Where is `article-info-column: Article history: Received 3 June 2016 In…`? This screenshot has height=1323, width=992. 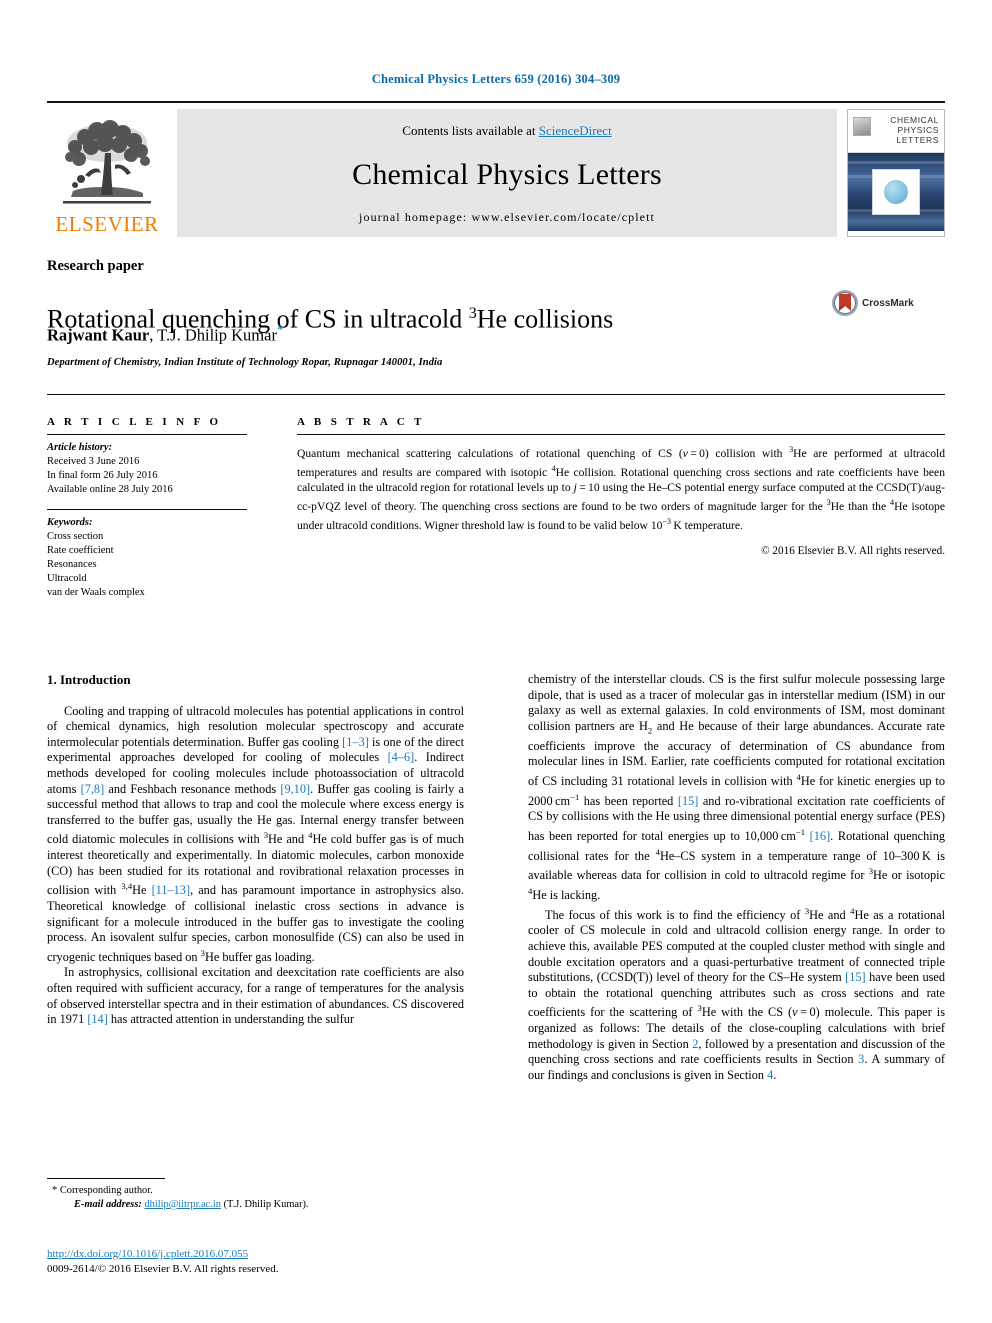 article-info-column: Article history: Received 3 June 2016 In… is located at coordinates (147, 523).